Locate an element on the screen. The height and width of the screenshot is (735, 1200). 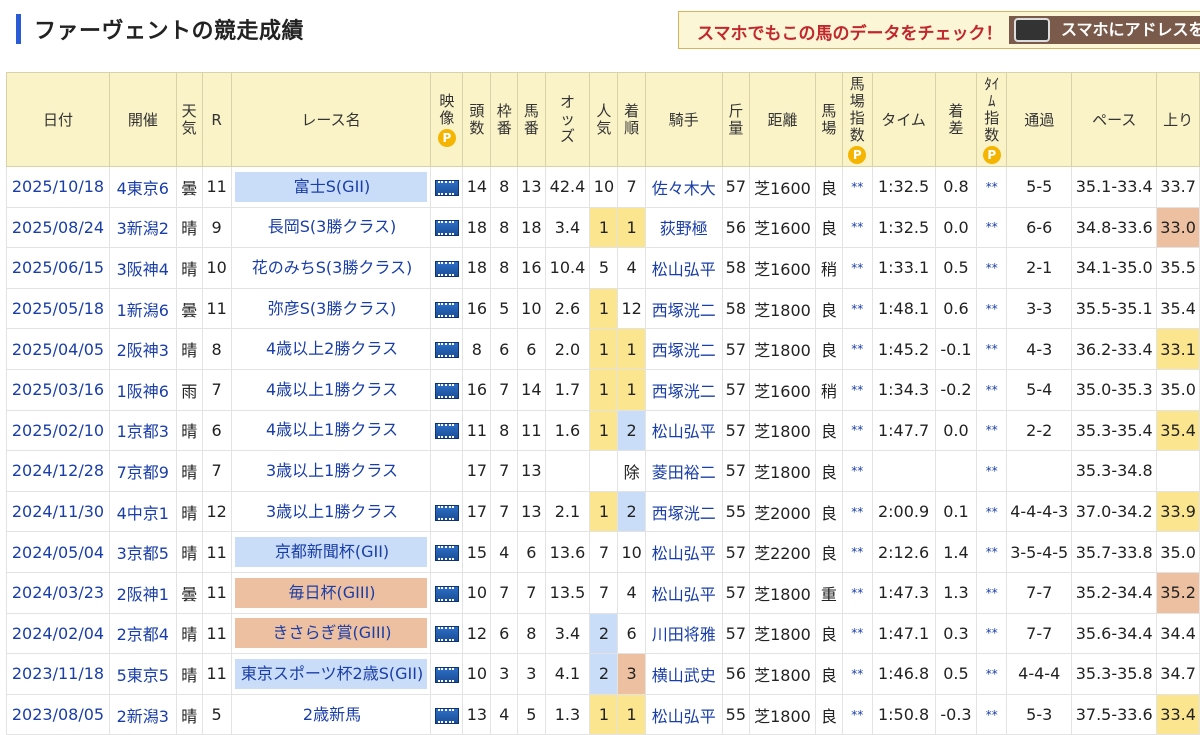
jockey-cell: 菱田裕二 is located at coordinates (683, 471).